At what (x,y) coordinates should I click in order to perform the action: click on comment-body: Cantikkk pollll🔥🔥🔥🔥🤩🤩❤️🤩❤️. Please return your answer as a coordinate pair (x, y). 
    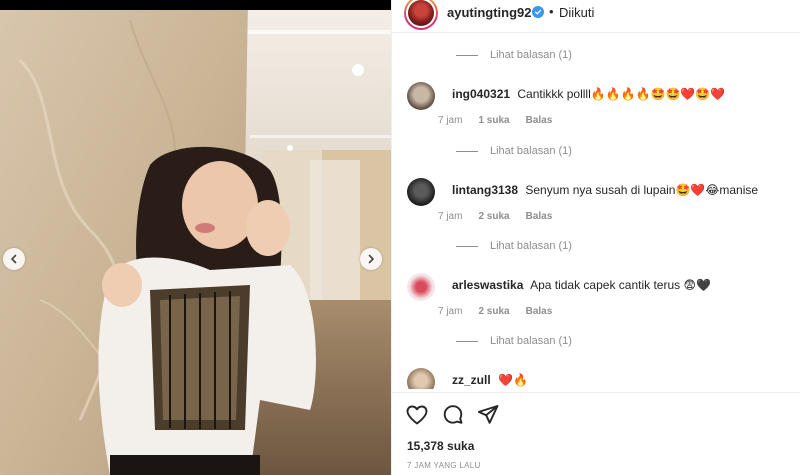
    Looking at the image, I should click on (621, 94).